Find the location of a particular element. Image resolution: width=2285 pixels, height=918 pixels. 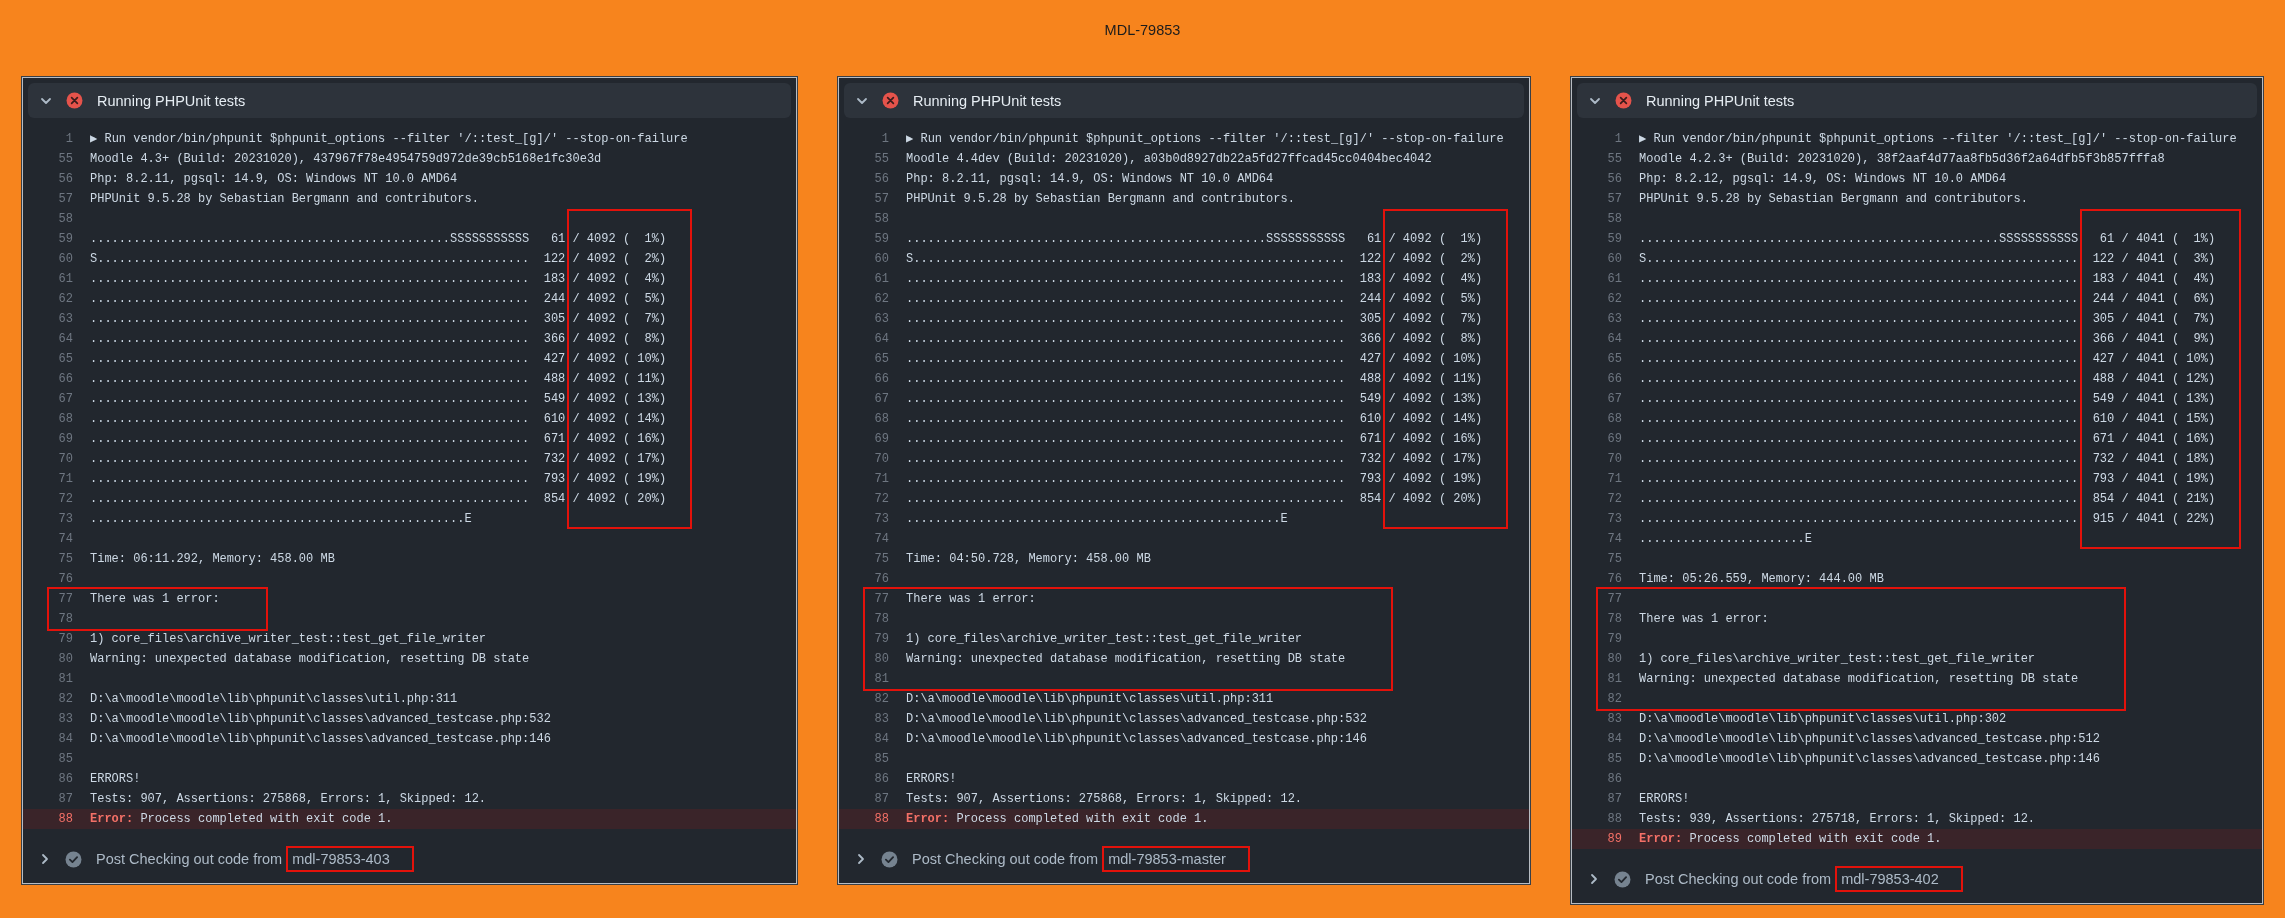

log-line: ............................................................. 488 is located at coordinates (328, 379).